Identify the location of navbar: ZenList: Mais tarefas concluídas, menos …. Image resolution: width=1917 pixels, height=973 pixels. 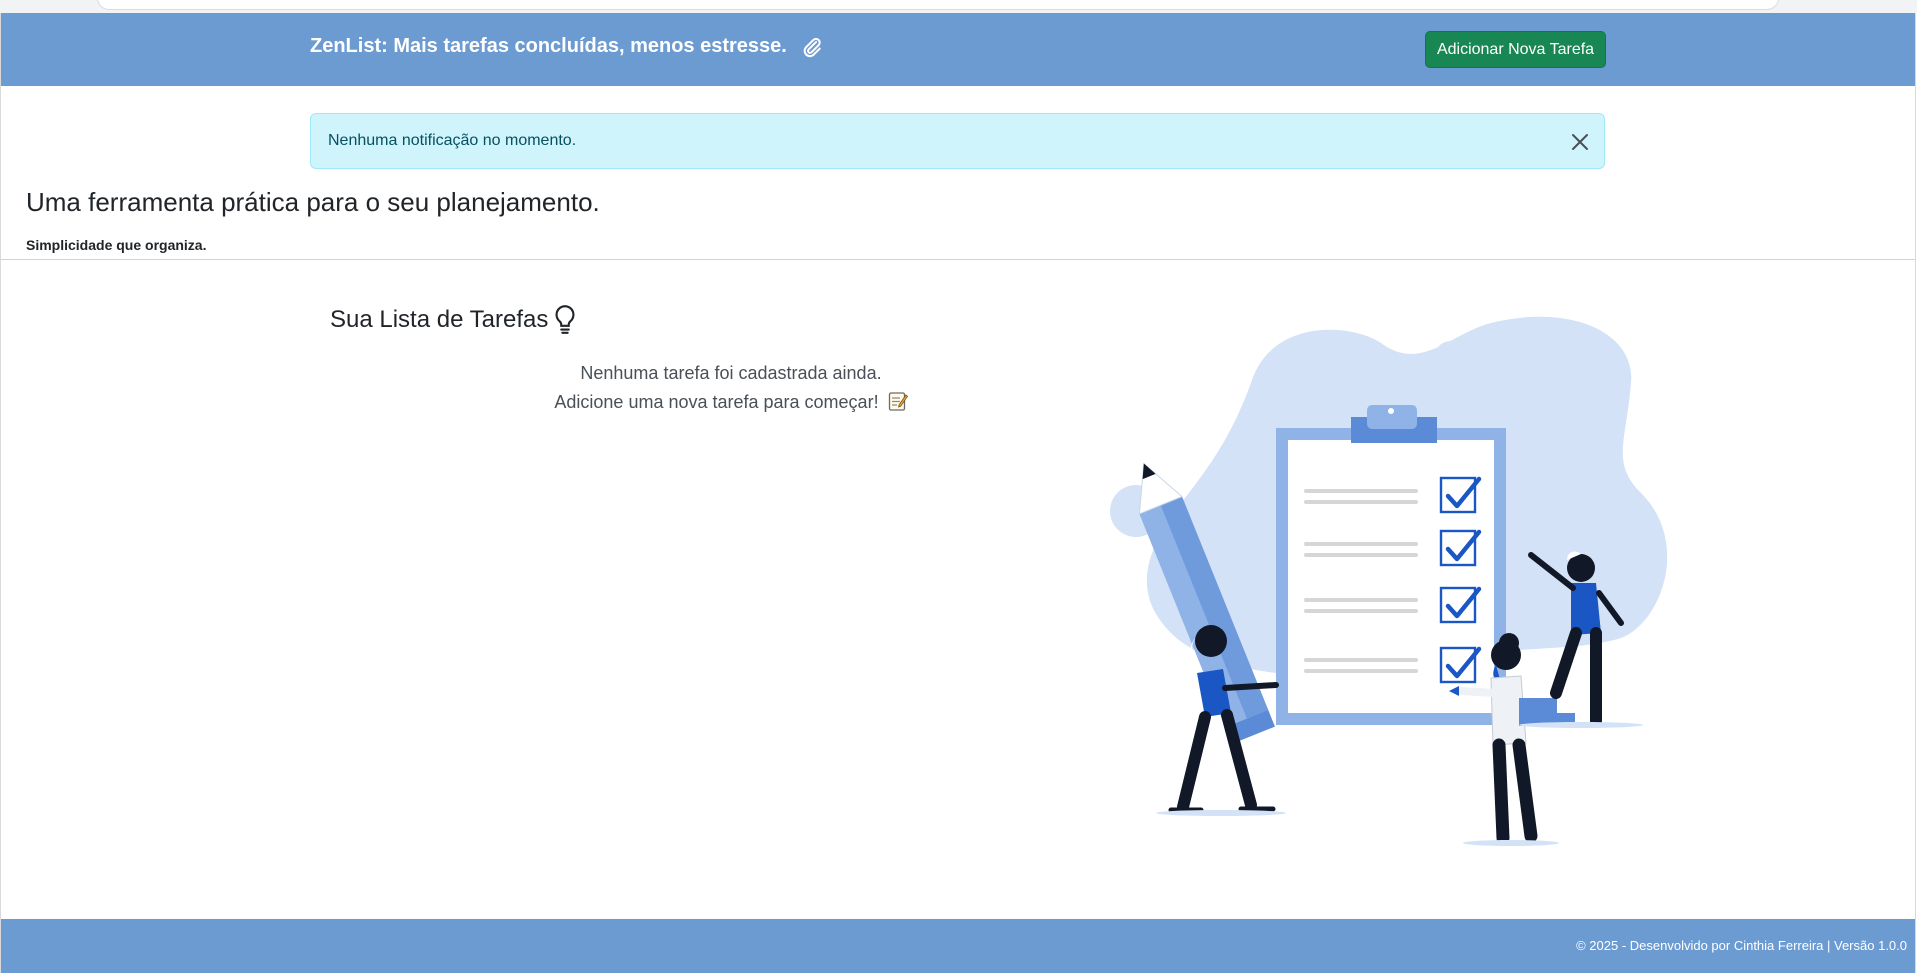
(958, 49).